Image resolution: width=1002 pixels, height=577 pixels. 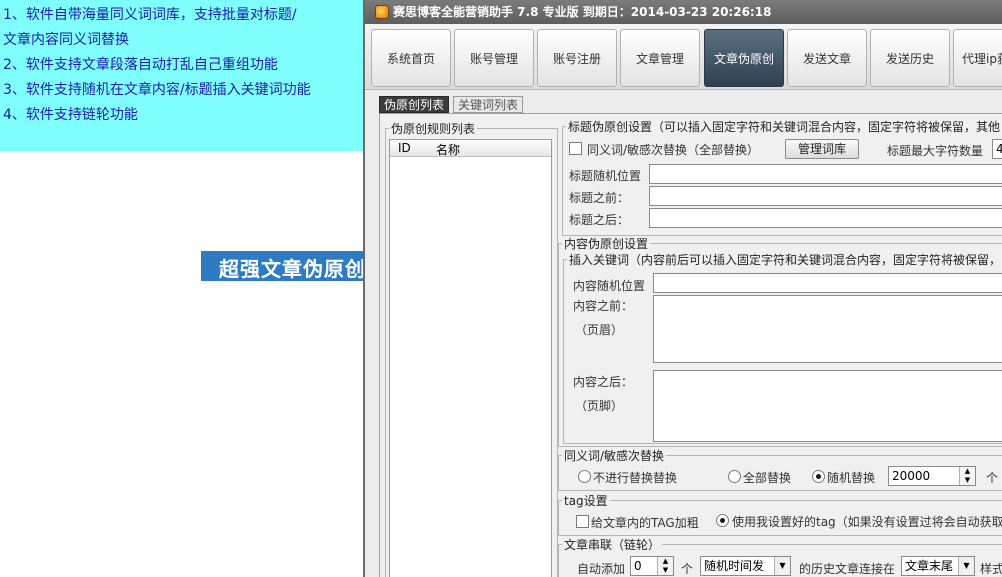 What do you see at coordinates (784, 127) in the screenshot?
I see `title-settings-legend: 标题伪原创设置（可以插入固定字符和关键词混合内容，固定字符将被保留，其他` at bounding box center [784, 127].